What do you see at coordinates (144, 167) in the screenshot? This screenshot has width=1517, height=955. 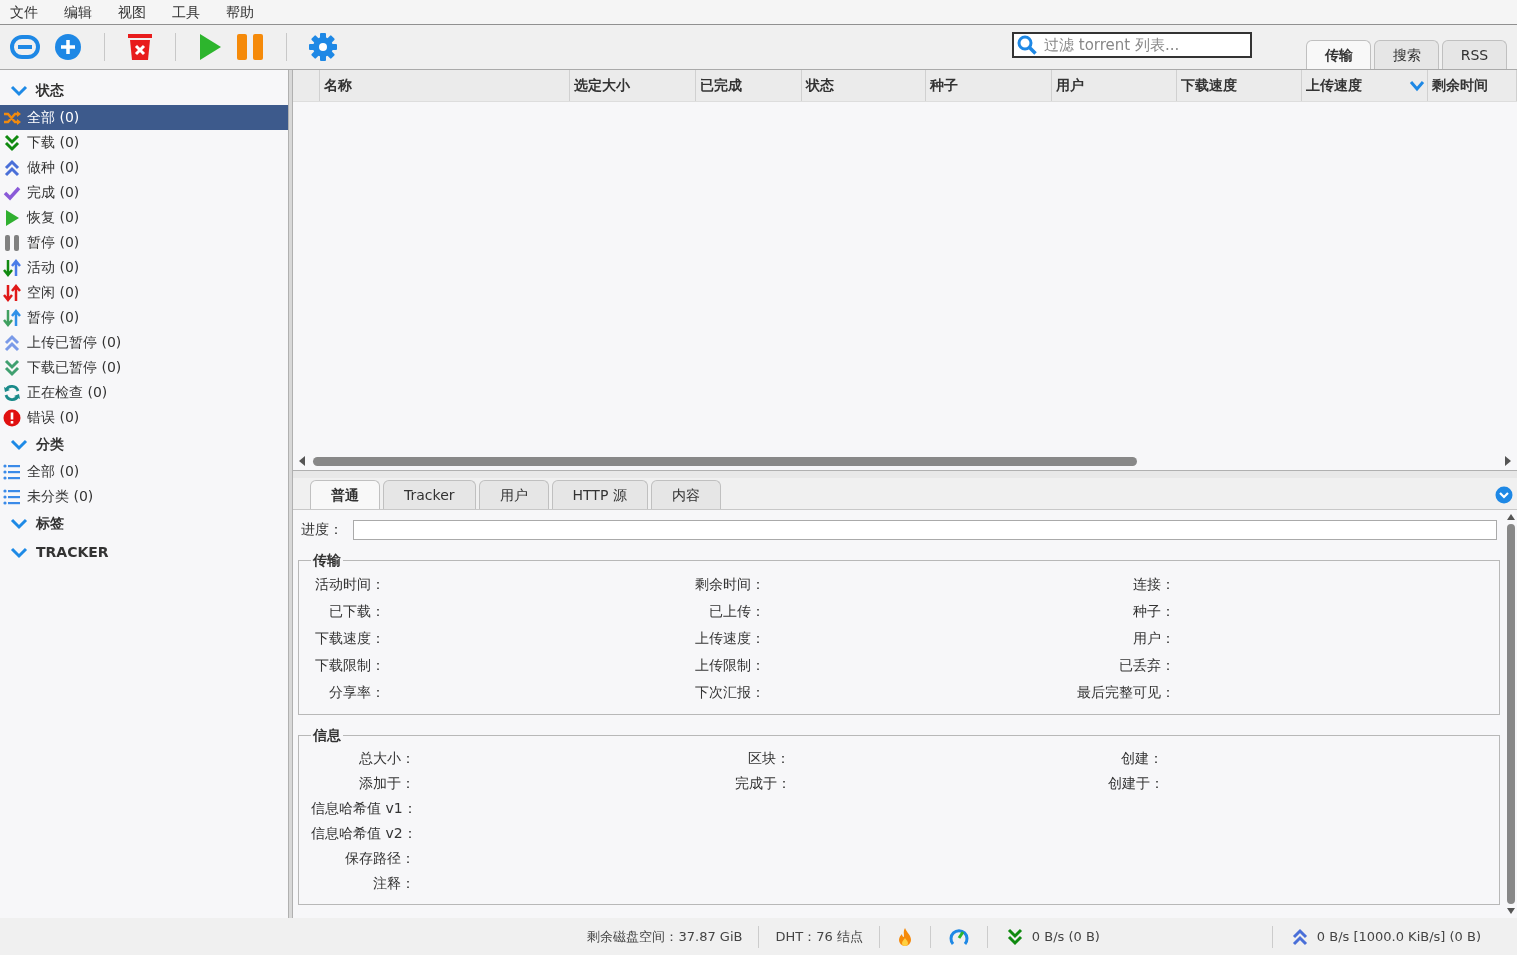 I see `filter-item: 做种 (0)` at bounding box center [144, 167].